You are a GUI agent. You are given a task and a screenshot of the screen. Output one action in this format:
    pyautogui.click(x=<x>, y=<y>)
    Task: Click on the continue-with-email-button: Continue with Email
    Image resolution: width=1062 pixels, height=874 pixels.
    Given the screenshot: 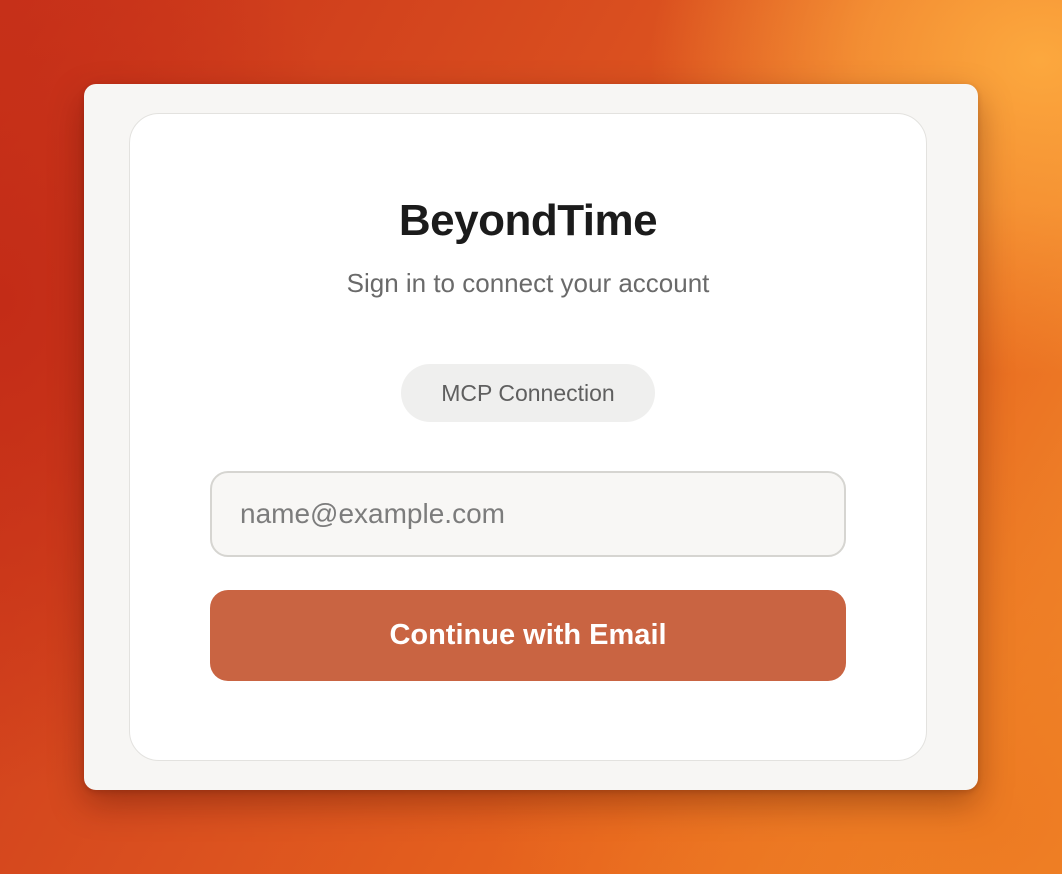 What is the action you would take?
    pyautogui.click(x=528, y=635)
    